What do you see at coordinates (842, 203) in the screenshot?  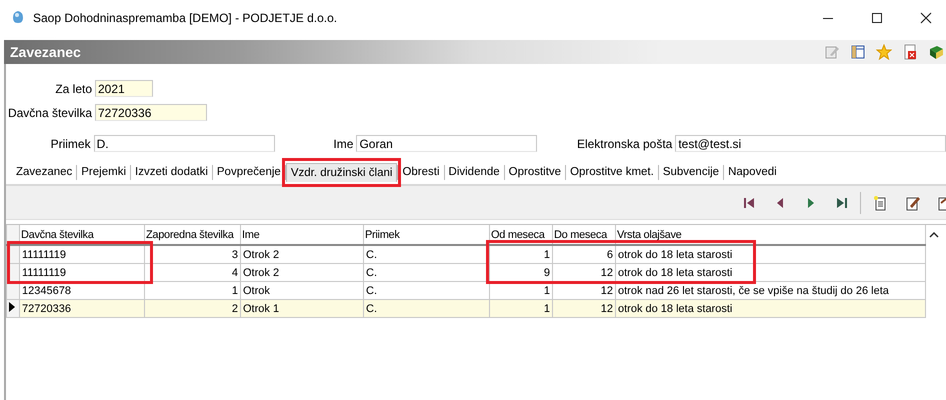 I see `last-record-icon` at bounding box center [842, 203].